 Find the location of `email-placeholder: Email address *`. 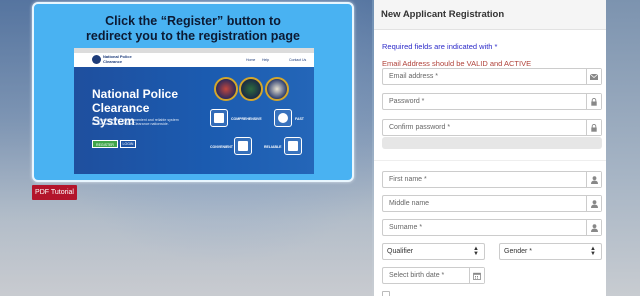

email-placeholder: Email address * is located at coordinates (414, 76).